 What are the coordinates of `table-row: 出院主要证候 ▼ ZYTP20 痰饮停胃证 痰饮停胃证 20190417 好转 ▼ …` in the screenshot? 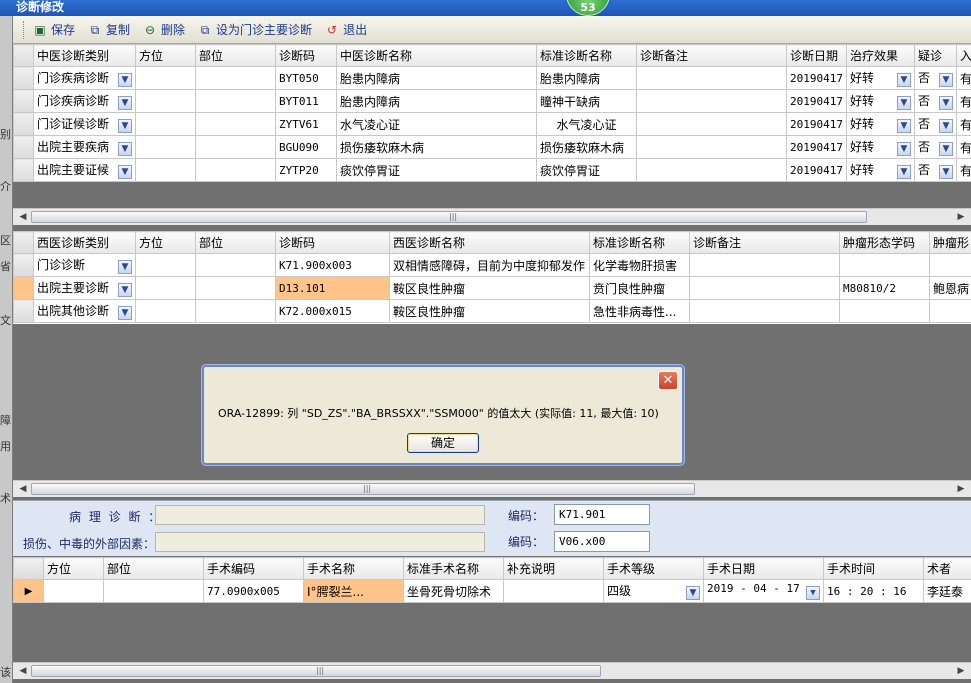 It's located at (492, 170).